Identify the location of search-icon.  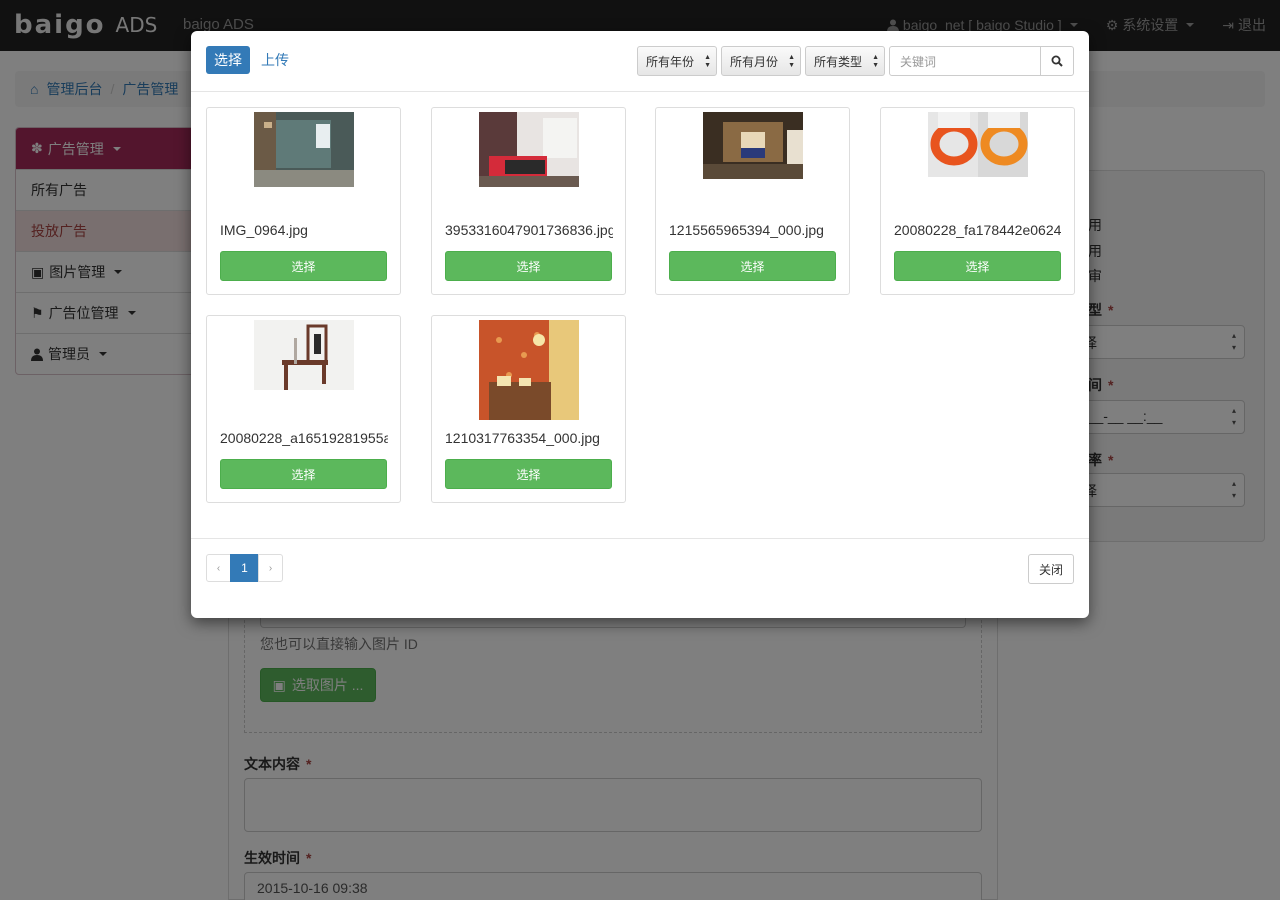
(1057, 61).